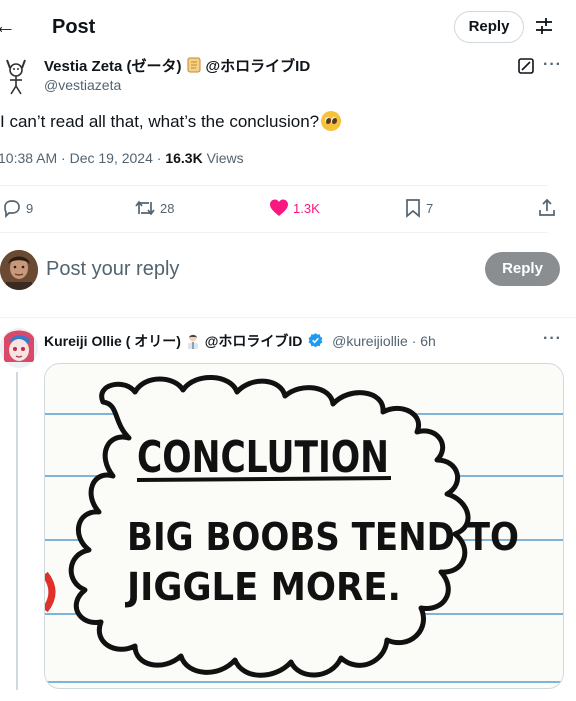  What do you see at coordinates (193, 341) in the screenshot?
I see `scientist-emoji-icon` at bounding box center [193, 341].